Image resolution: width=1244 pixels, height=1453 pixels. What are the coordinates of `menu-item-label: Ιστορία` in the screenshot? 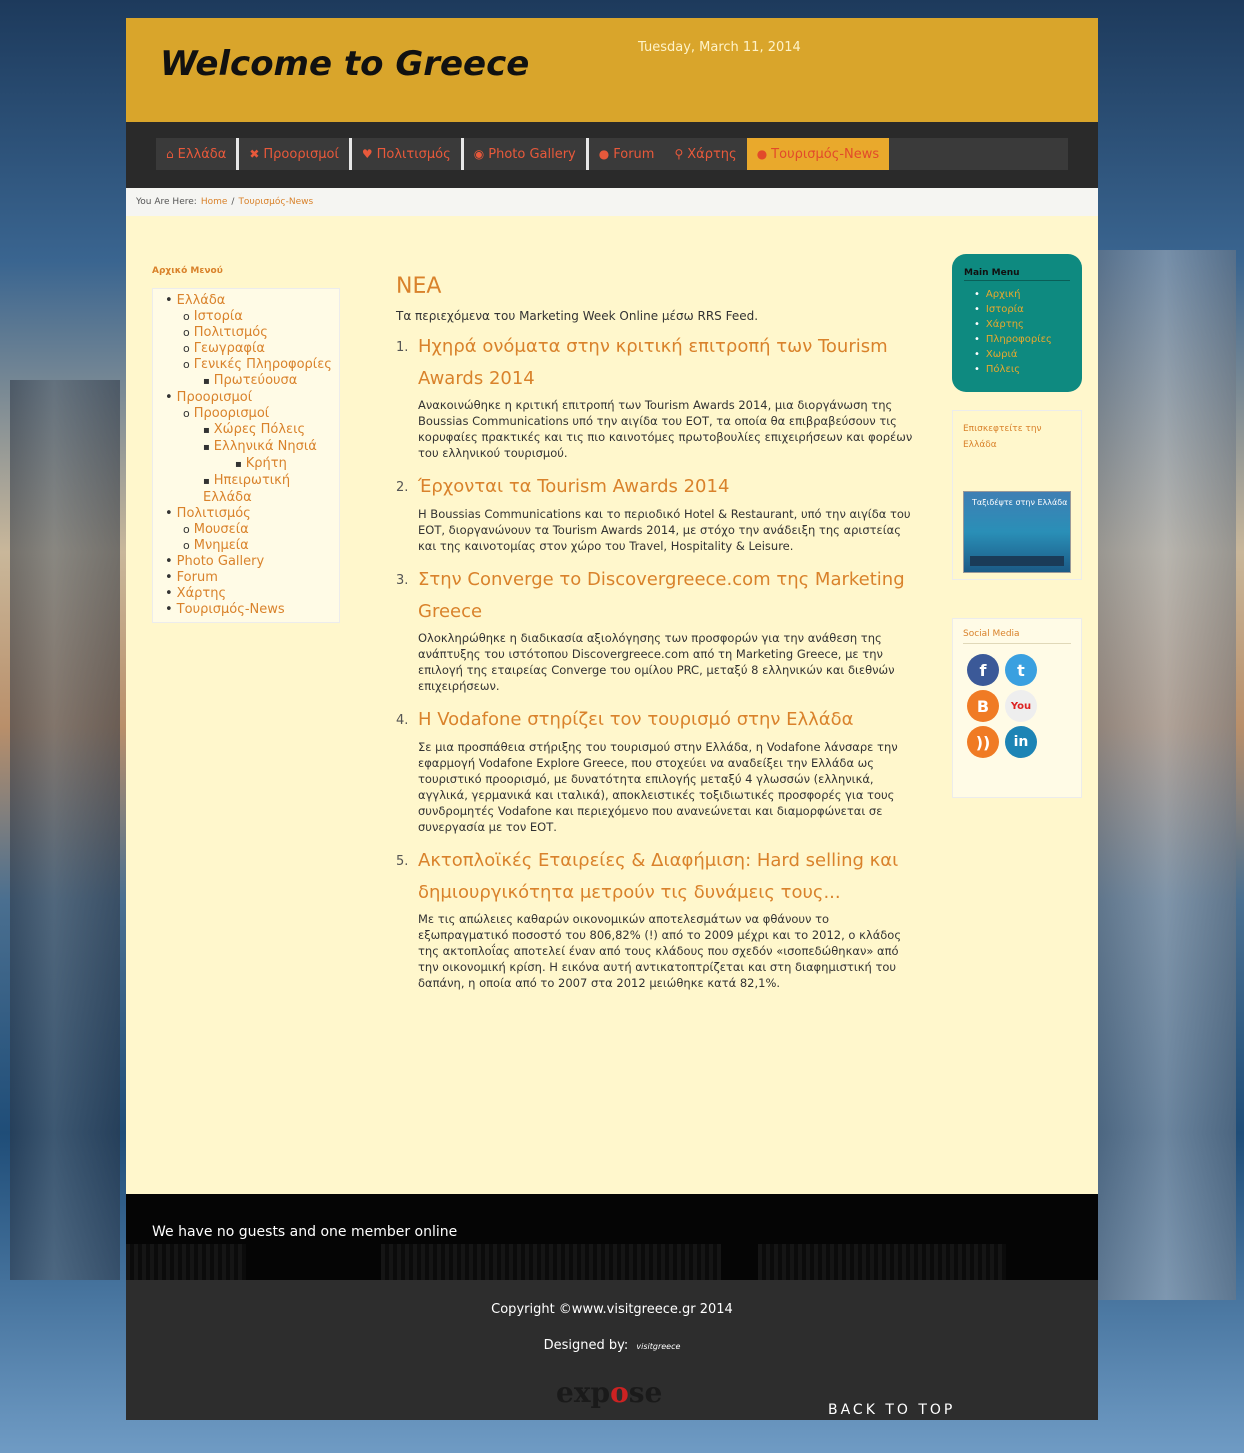 It's located at (218, 316).